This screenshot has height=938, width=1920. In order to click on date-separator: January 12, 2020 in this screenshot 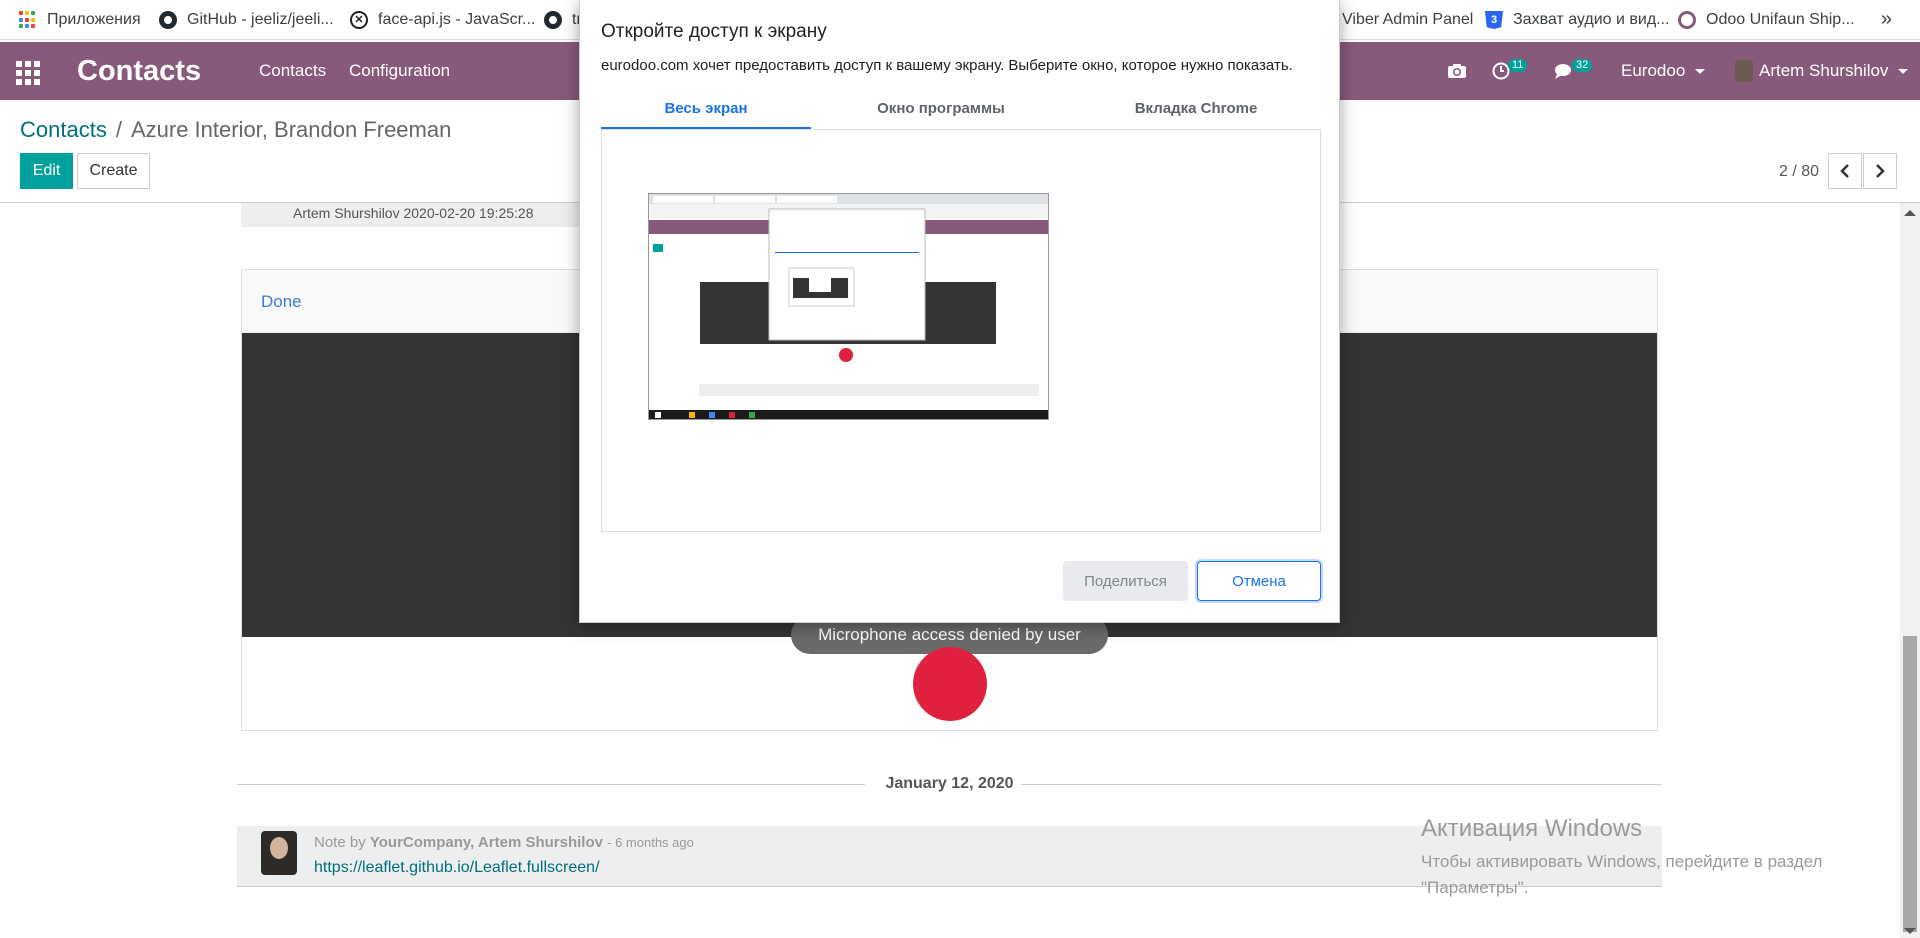, I will do `click(949, 785)`.